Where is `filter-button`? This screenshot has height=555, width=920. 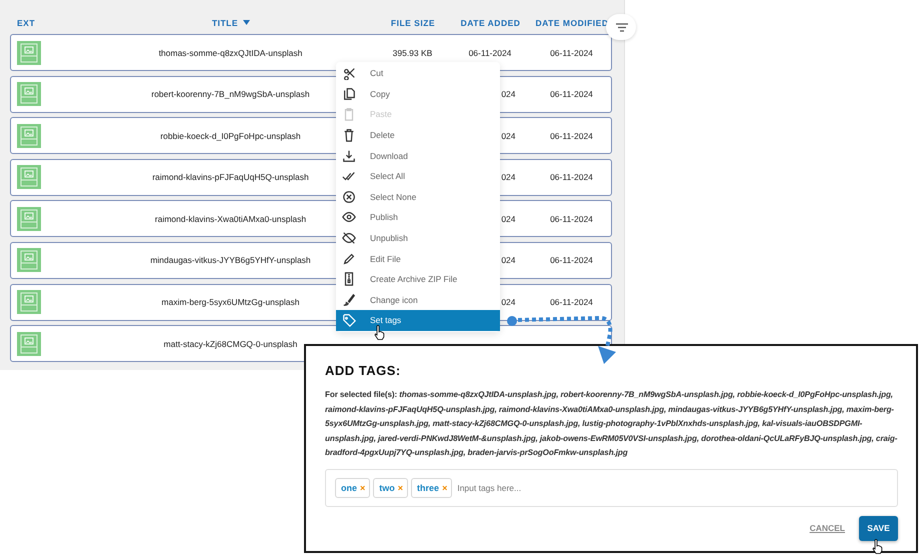 filter-button is located at coordinates (621, 27).